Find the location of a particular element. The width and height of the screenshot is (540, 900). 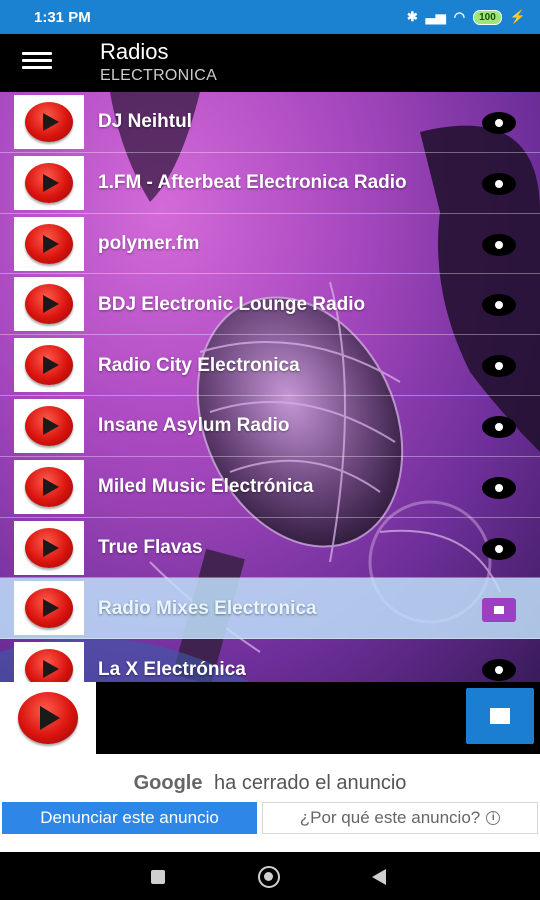

stop-button is located at coordinates (500, 716).